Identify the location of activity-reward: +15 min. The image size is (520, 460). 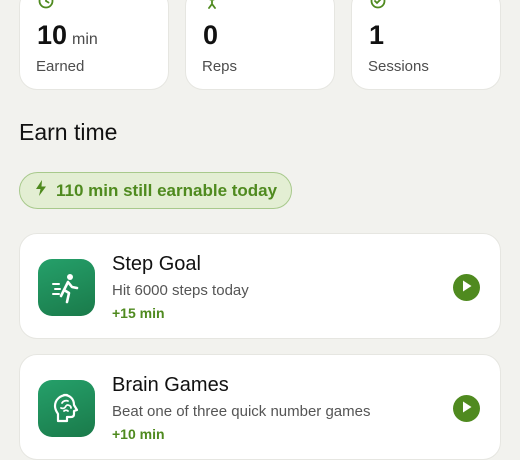
(138, 313).